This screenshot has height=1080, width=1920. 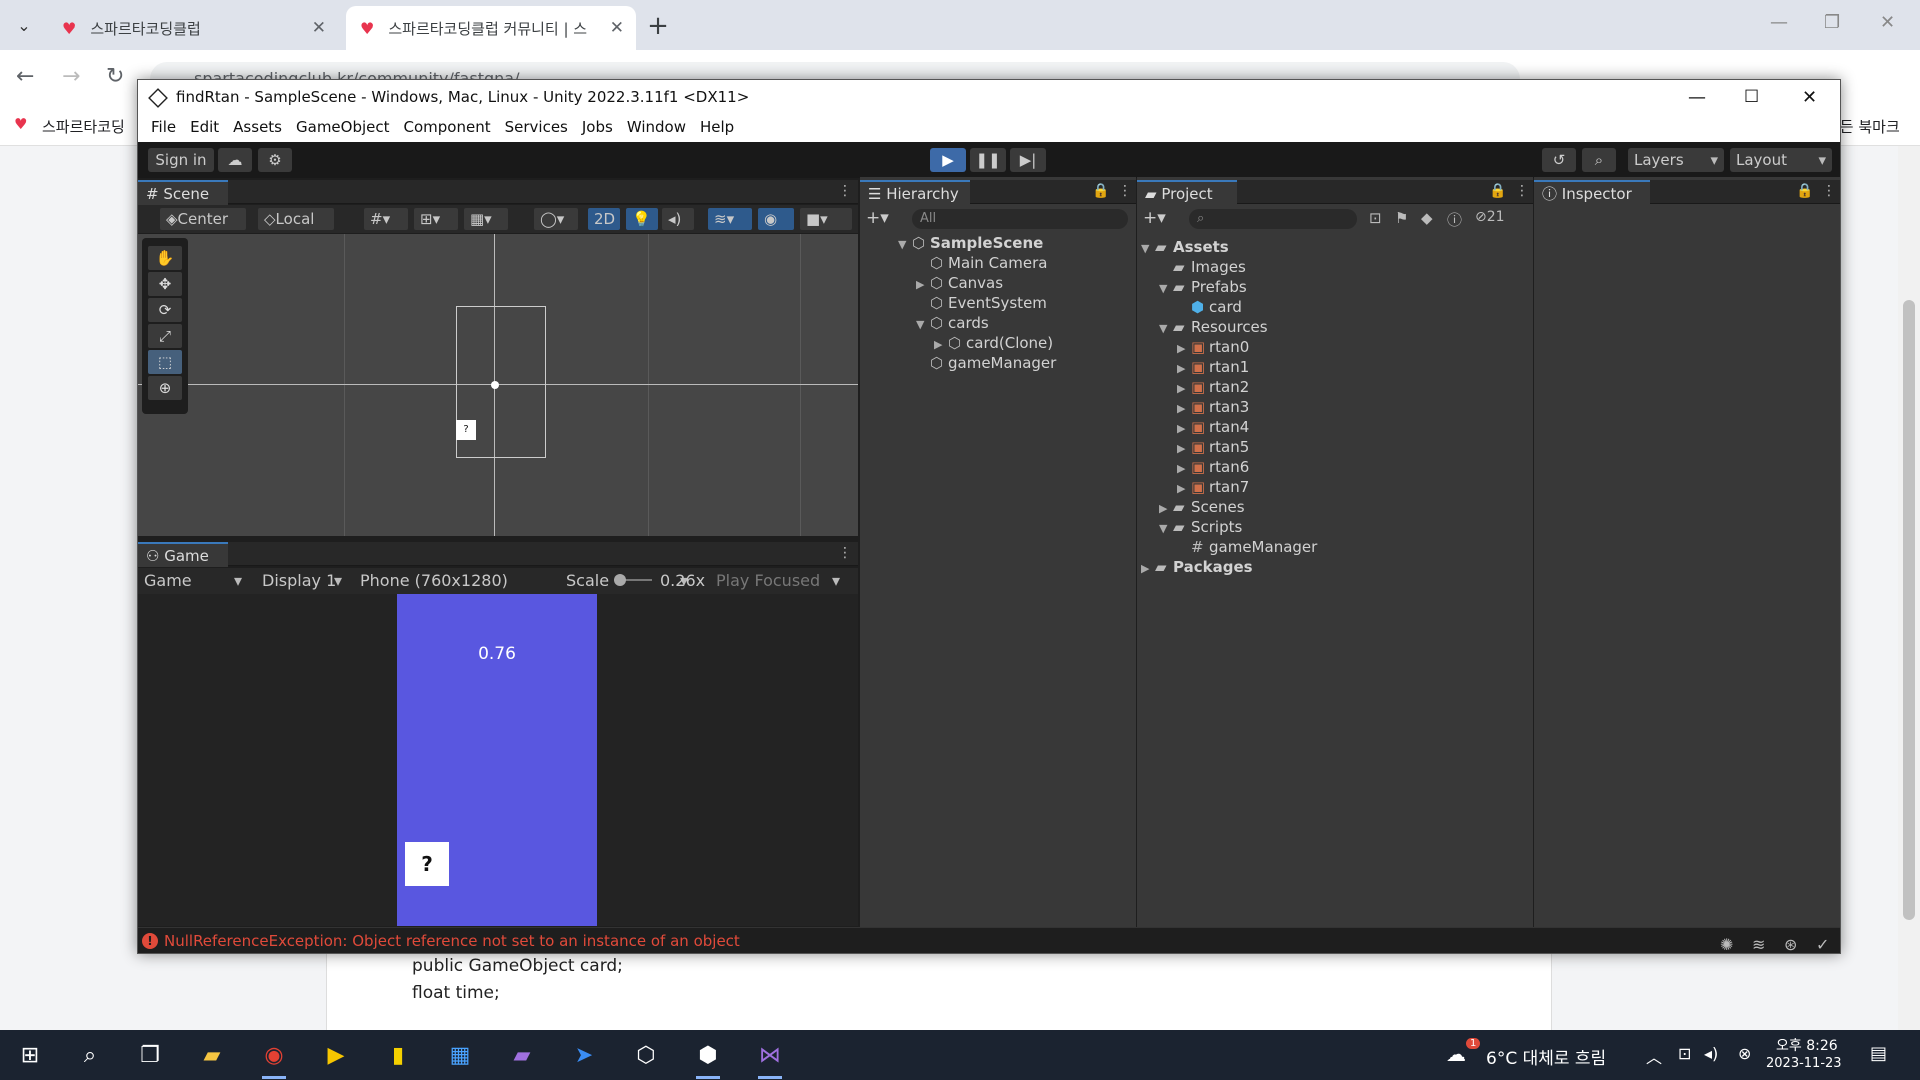 What do you see at coordinates (1654, 1056) in the screenshot?
I see `chevron-up-icon: ︿` at bounding box center [1654, 1056].